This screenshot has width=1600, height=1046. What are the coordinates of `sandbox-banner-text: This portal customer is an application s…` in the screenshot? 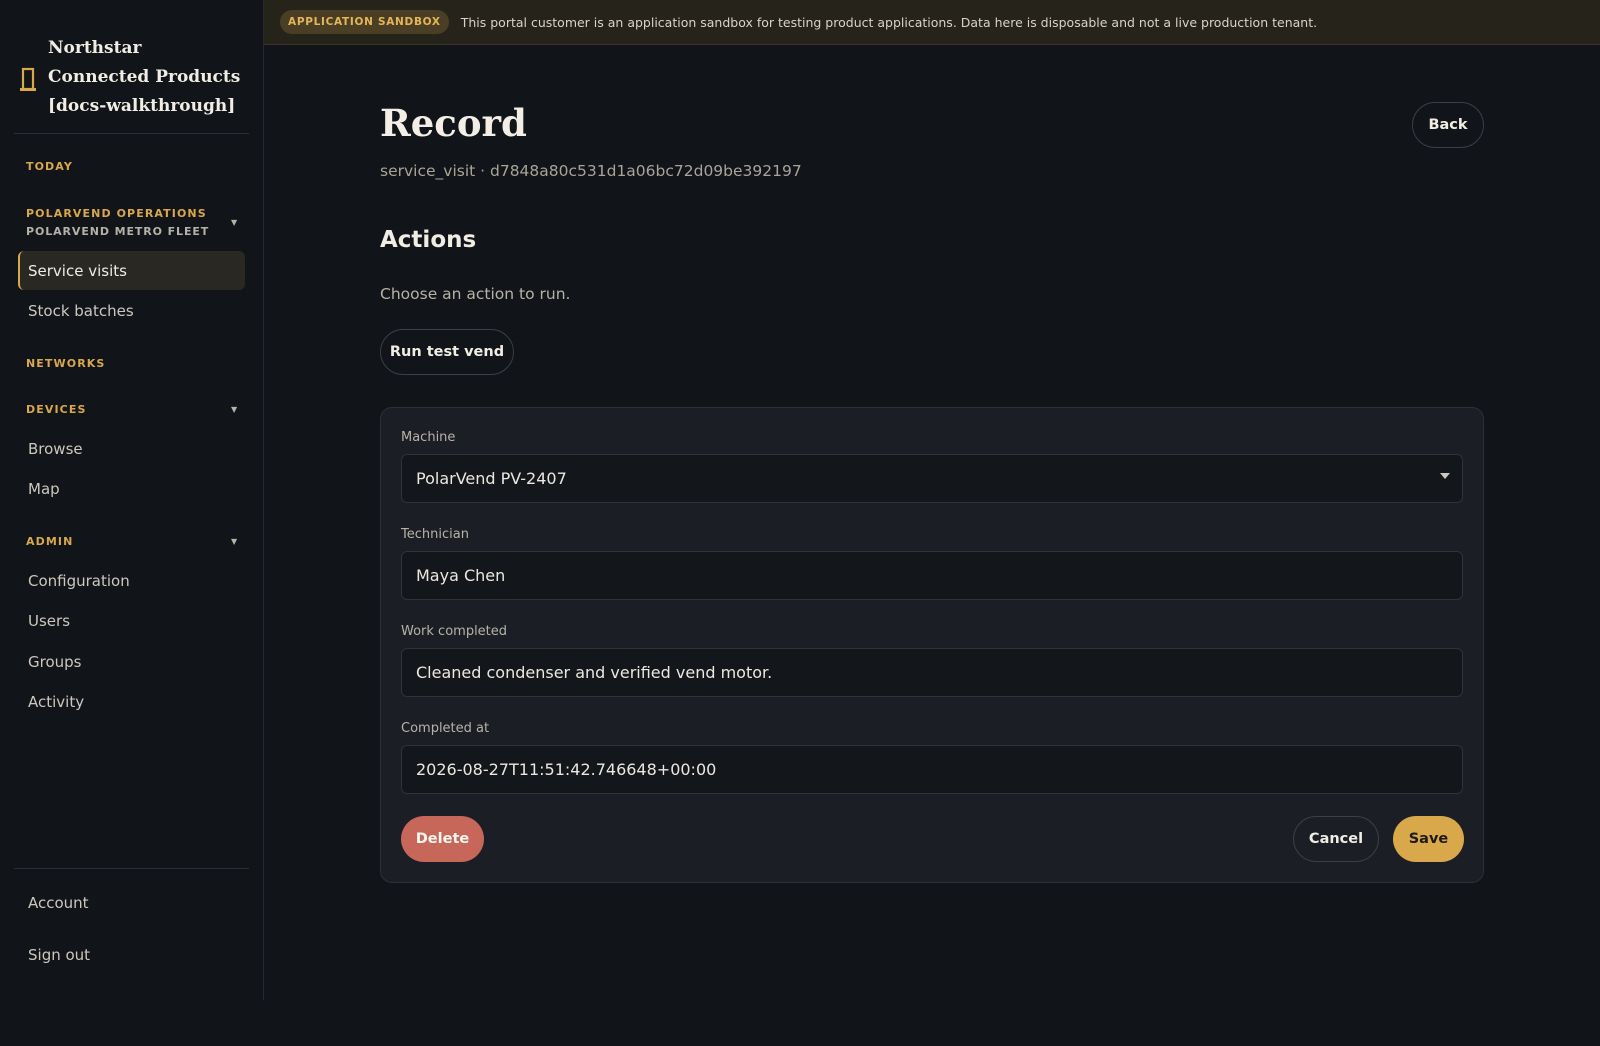 It's located at (889, 22).